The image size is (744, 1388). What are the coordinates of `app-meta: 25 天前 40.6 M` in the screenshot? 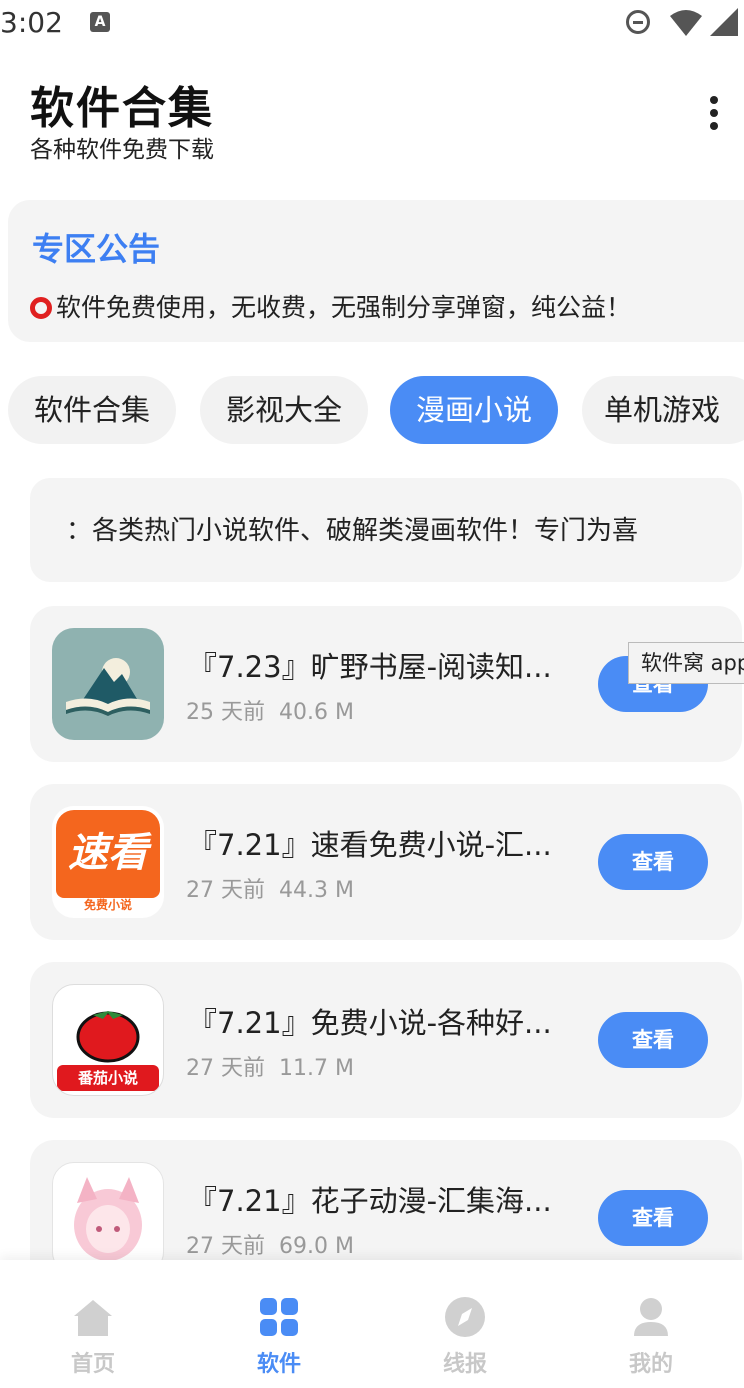 It's located at (270, 710).